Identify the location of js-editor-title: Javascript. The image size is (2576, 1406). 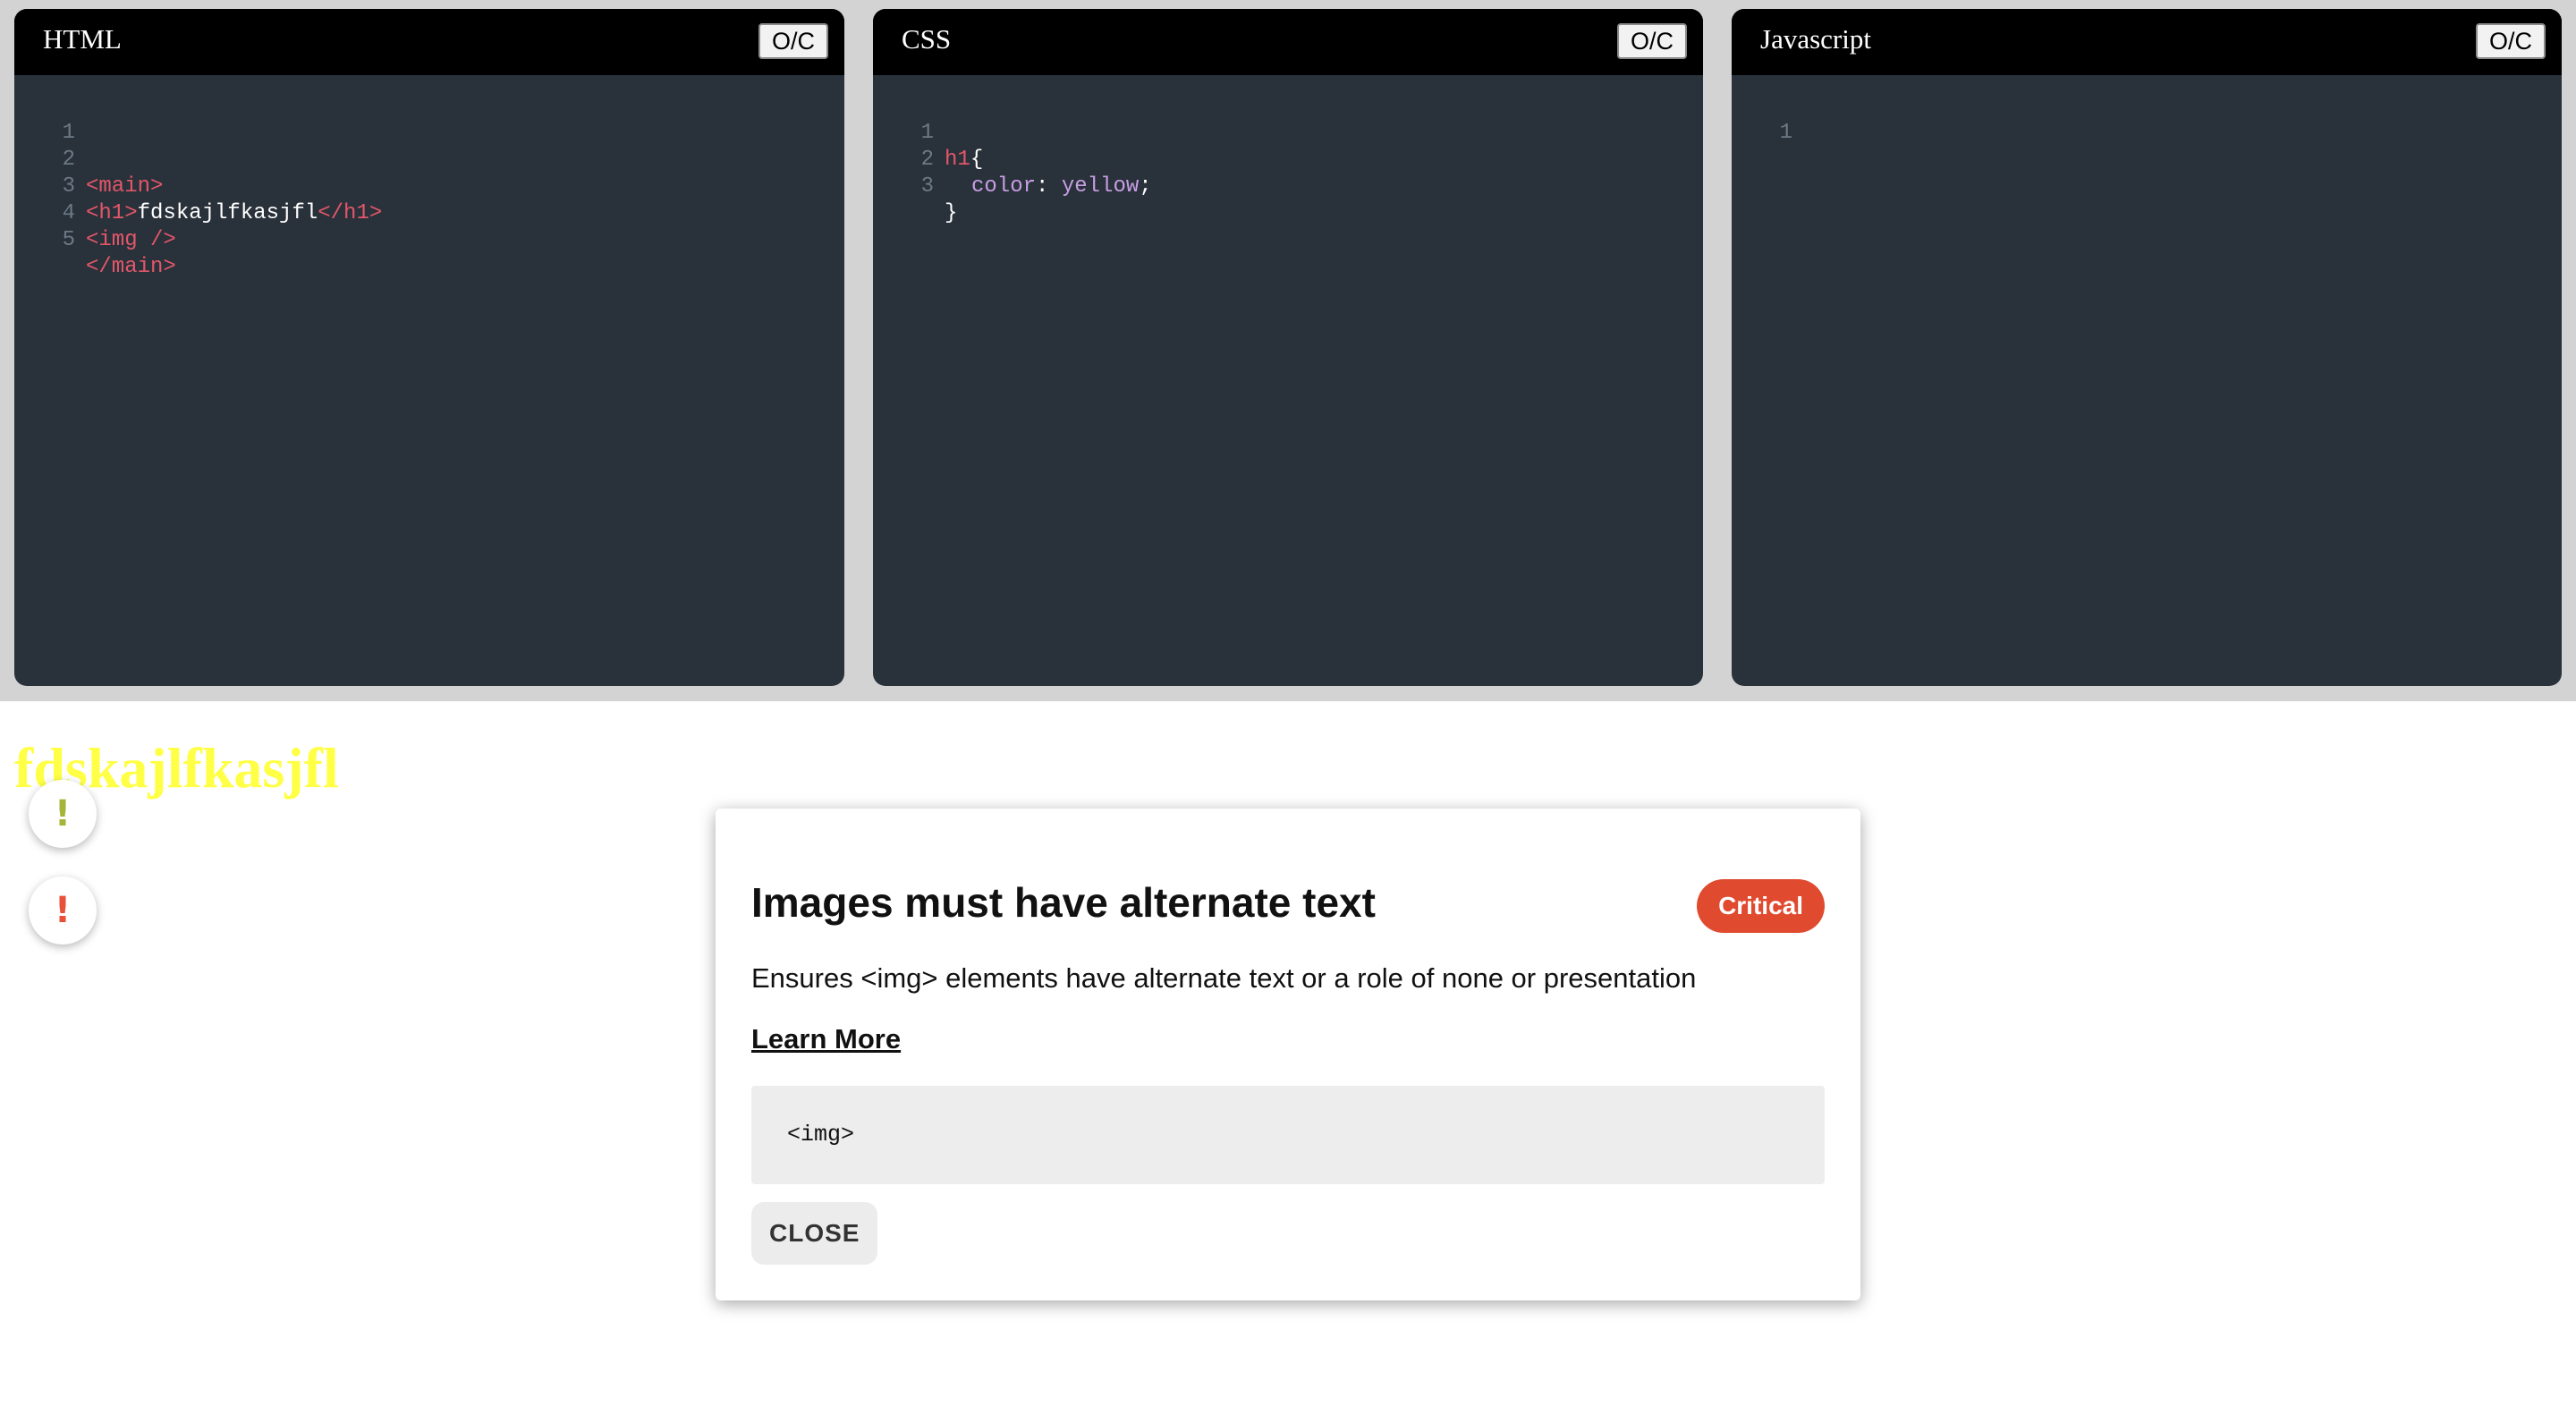
(1815, 39).